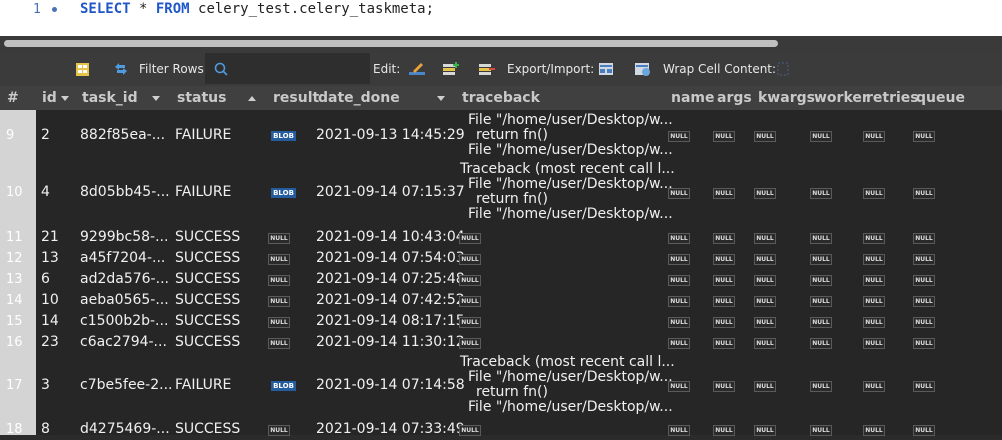 This screenshot has height=440, width=1002. What do you see at coordinates (14, 279) in the screenshot?
I see `row-number: 13` at bounding box center [14, 279].